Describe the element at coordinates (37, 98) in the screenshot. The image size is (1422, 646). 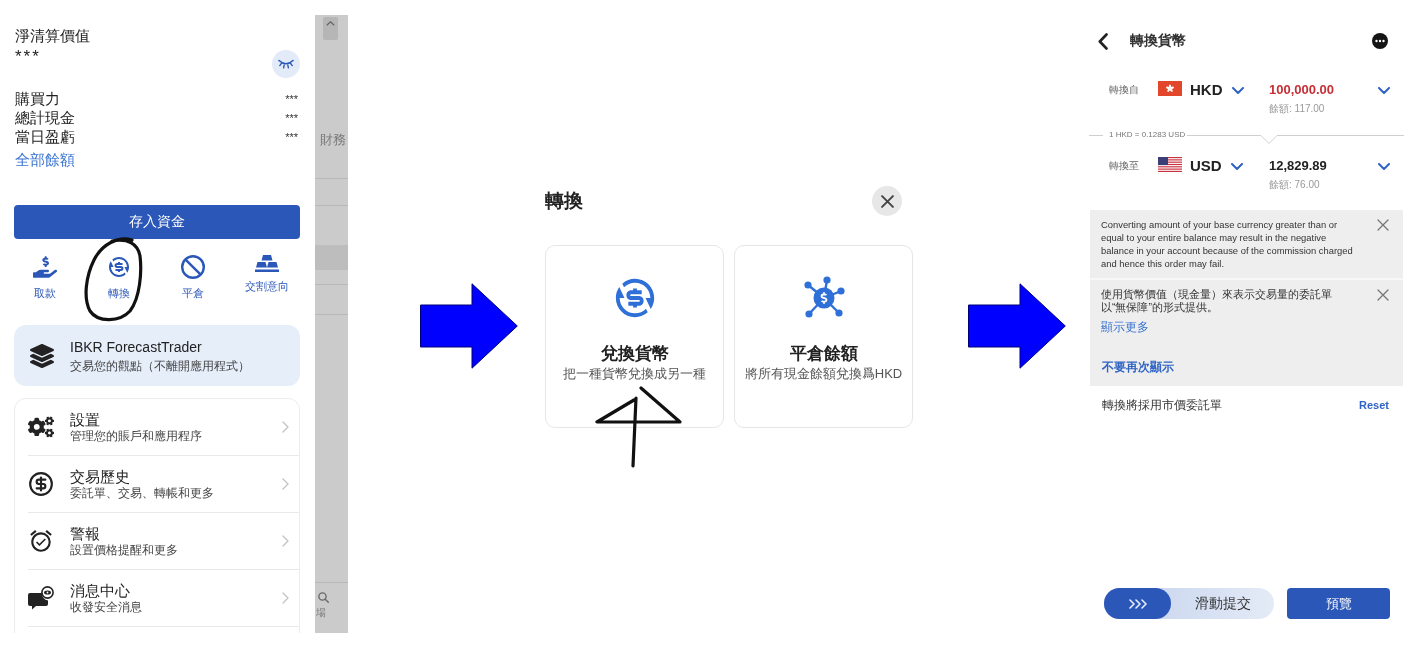
I see `balance-label: 購買力` at that location.